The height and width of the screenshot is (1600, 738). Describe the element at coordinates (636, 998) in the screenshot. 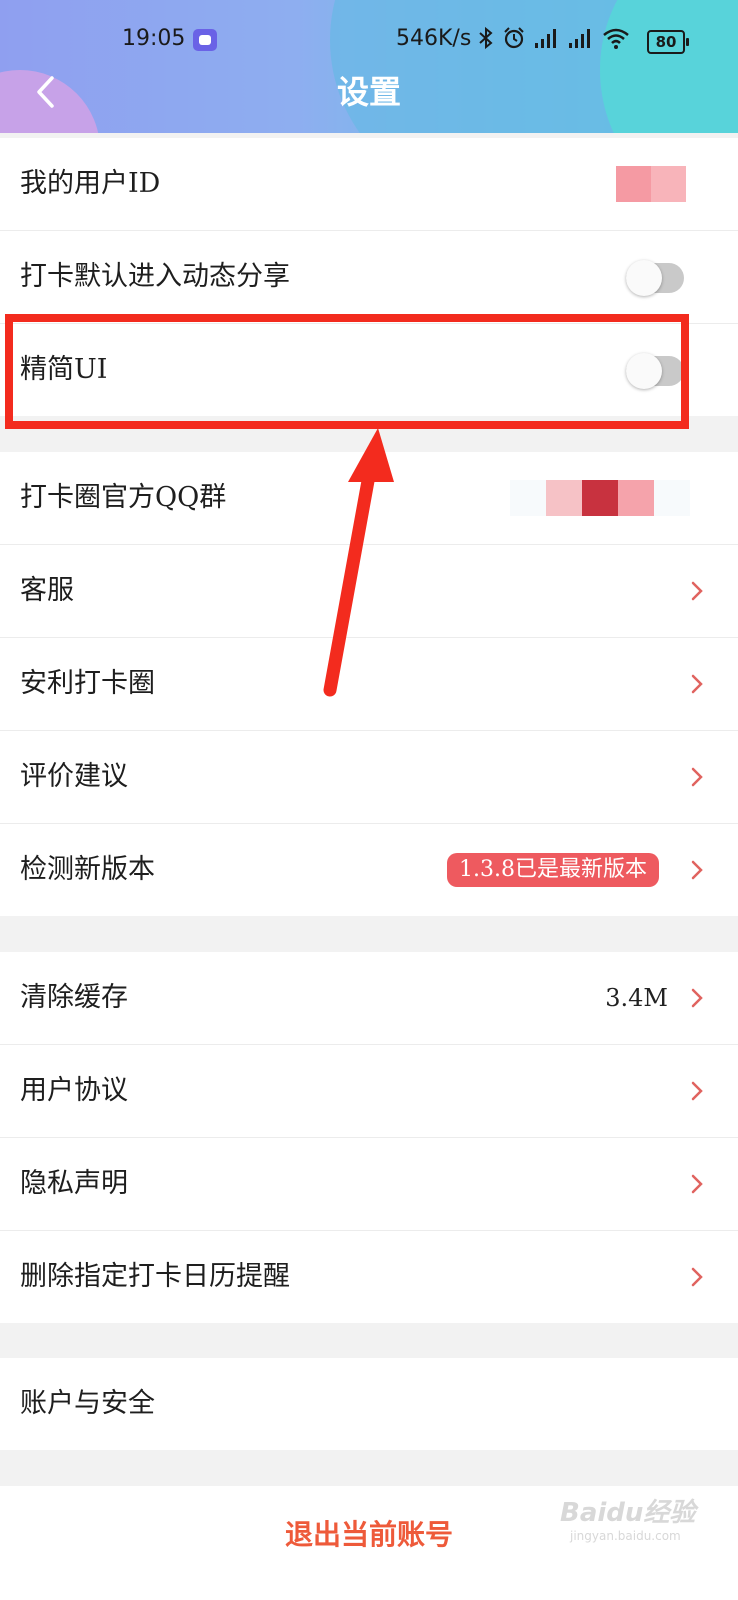

I see `cache-size-value: 3.4M` at that location.